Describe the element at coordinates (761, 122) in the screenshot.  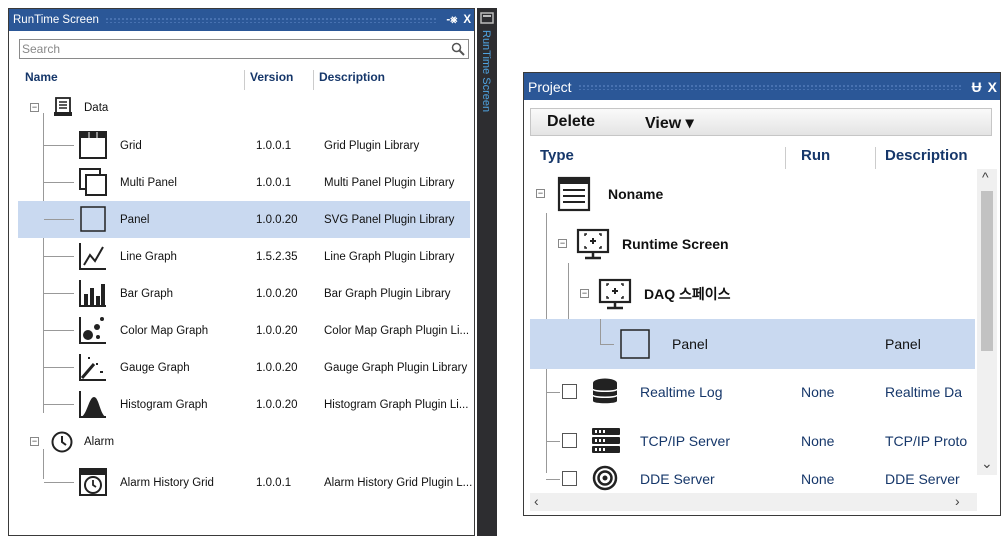
I see `project-toolbar: Delete View ▾` at that location.